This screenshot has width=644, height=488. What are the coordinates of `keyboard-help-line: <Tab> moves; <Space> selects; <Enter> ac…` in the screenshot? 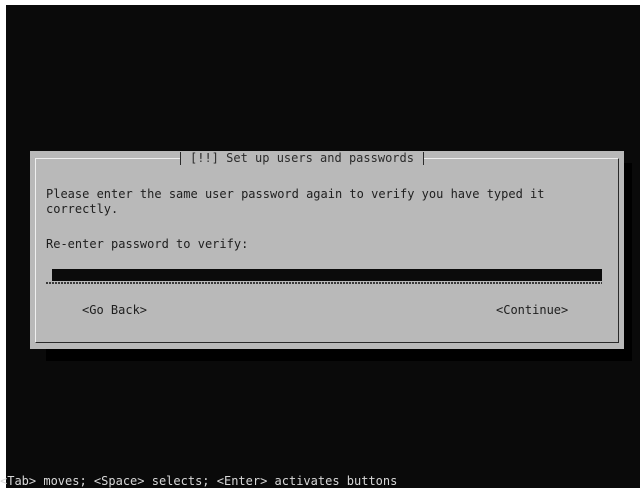 It's located at (199, 481).